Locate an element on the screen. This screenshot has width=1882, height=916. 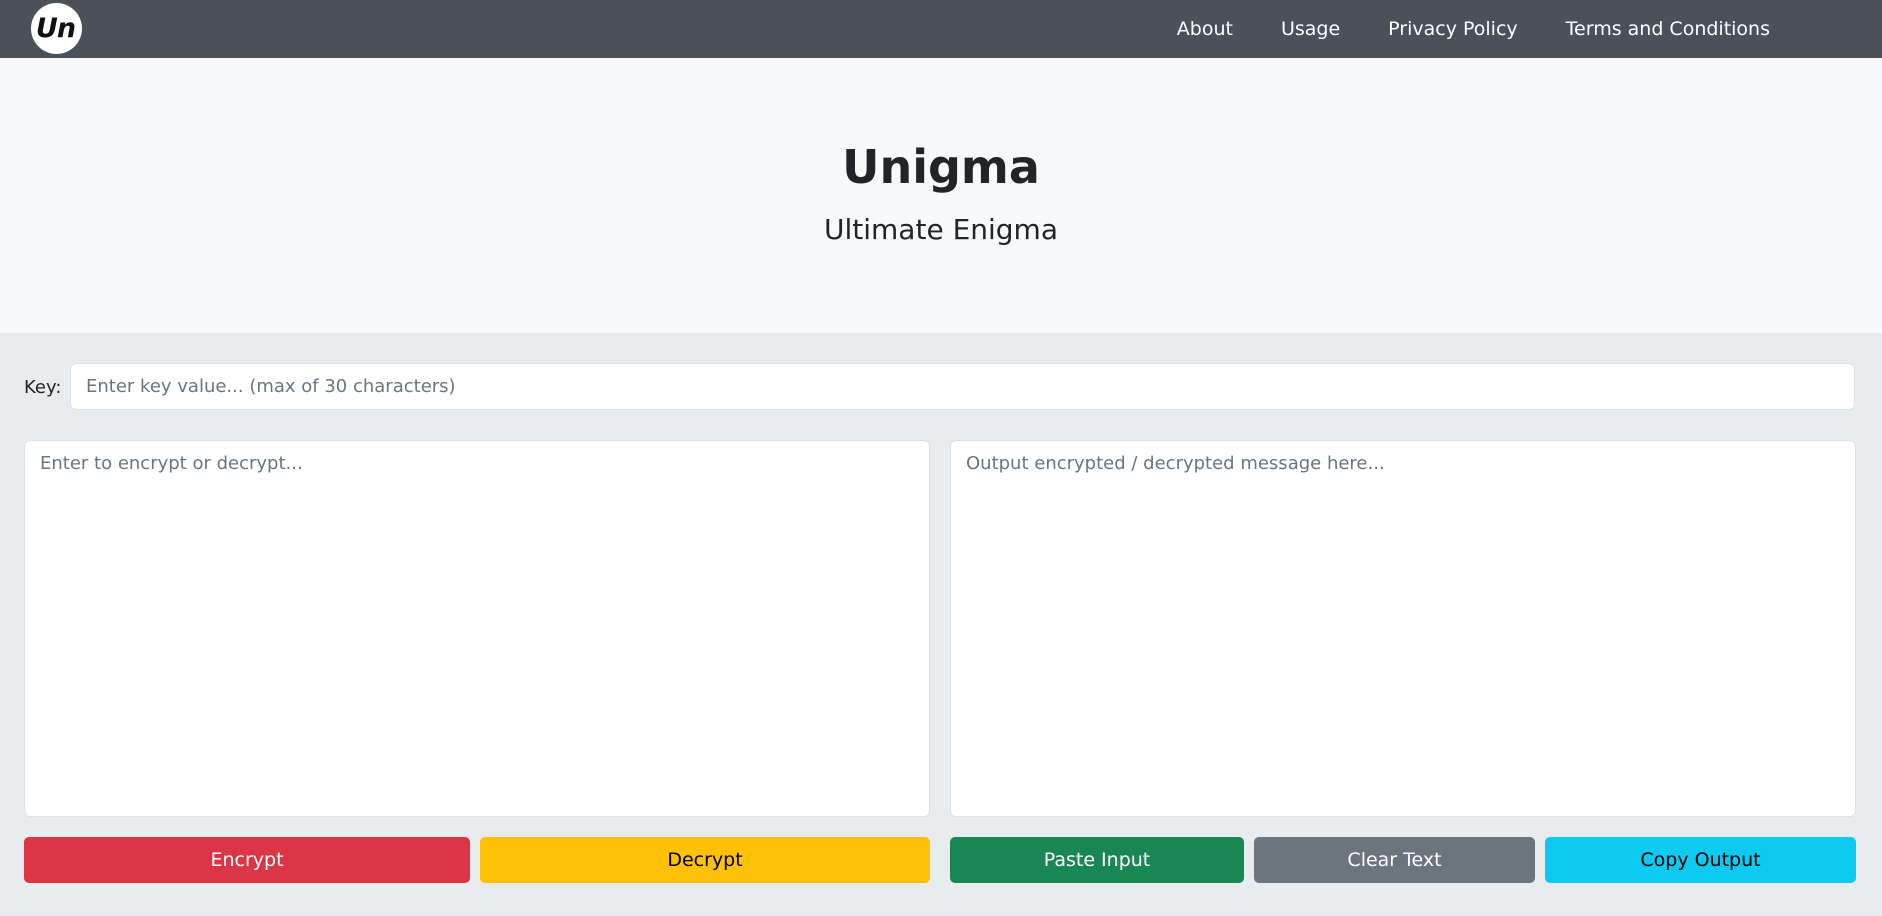
clear-text-button: Clear Text is located at coordinates (1394, 860).